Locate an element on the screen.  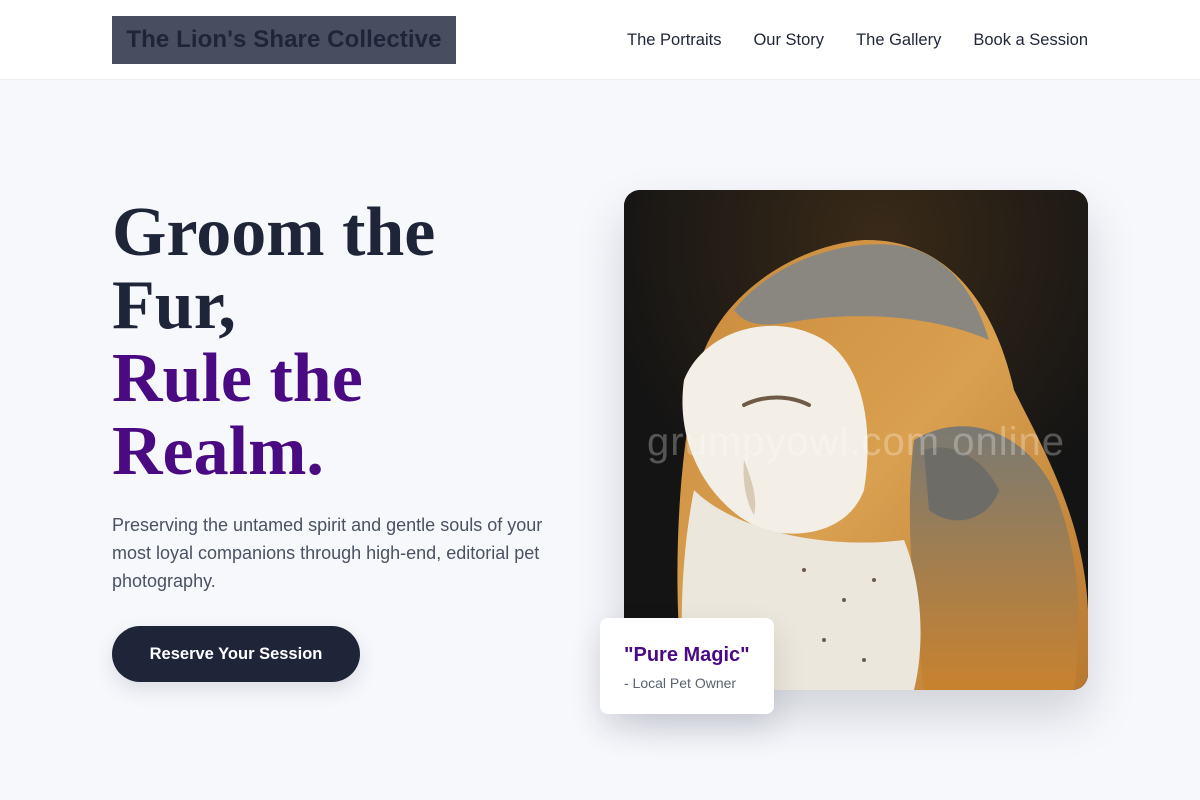
logo: The Lion's Share Collective is located at coordinates (284, 40).